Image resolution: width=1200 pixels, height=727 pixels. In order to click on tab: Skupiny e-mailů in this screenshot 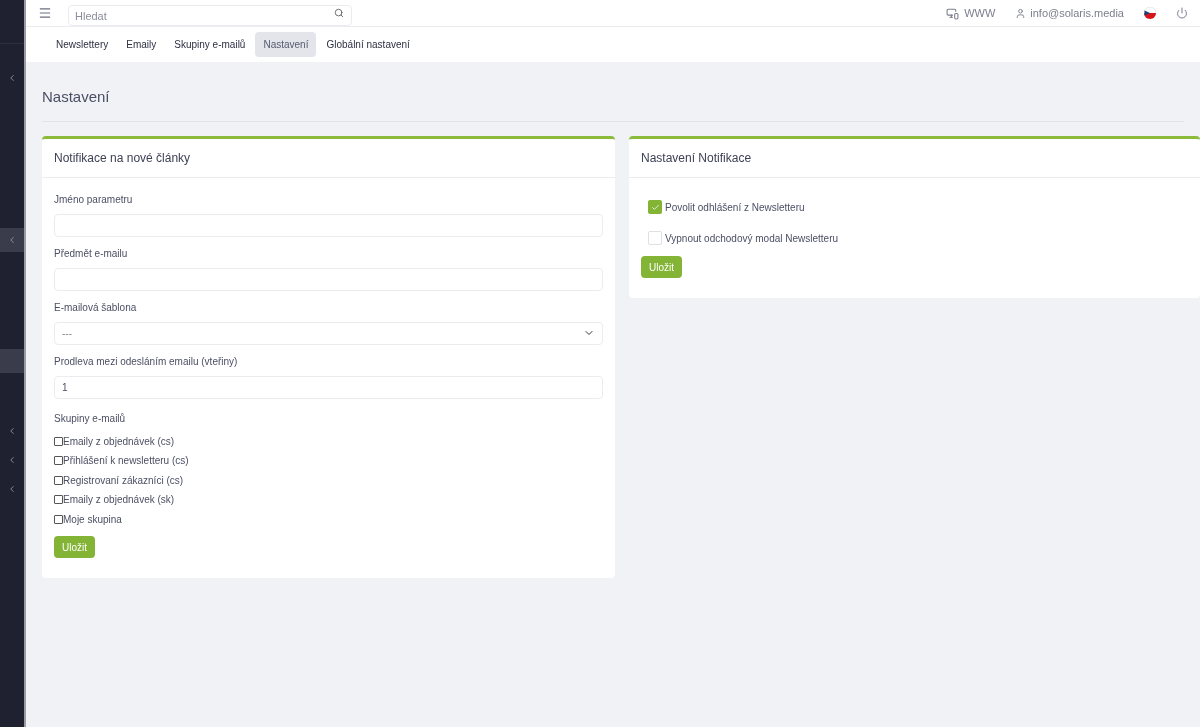, I will do `click(210, 44)`.